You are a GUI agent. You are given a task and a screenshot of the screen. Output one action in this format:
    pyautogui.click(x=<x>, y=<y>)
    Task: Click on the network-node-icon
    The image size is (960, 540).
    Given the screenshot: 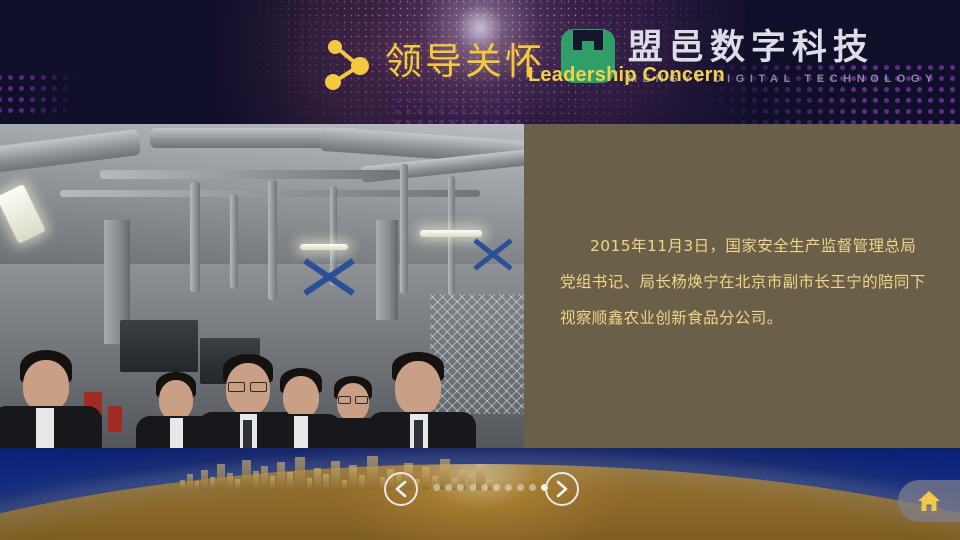 What is the action you would take?
    pyautogui.click(x=347, y=65)
    